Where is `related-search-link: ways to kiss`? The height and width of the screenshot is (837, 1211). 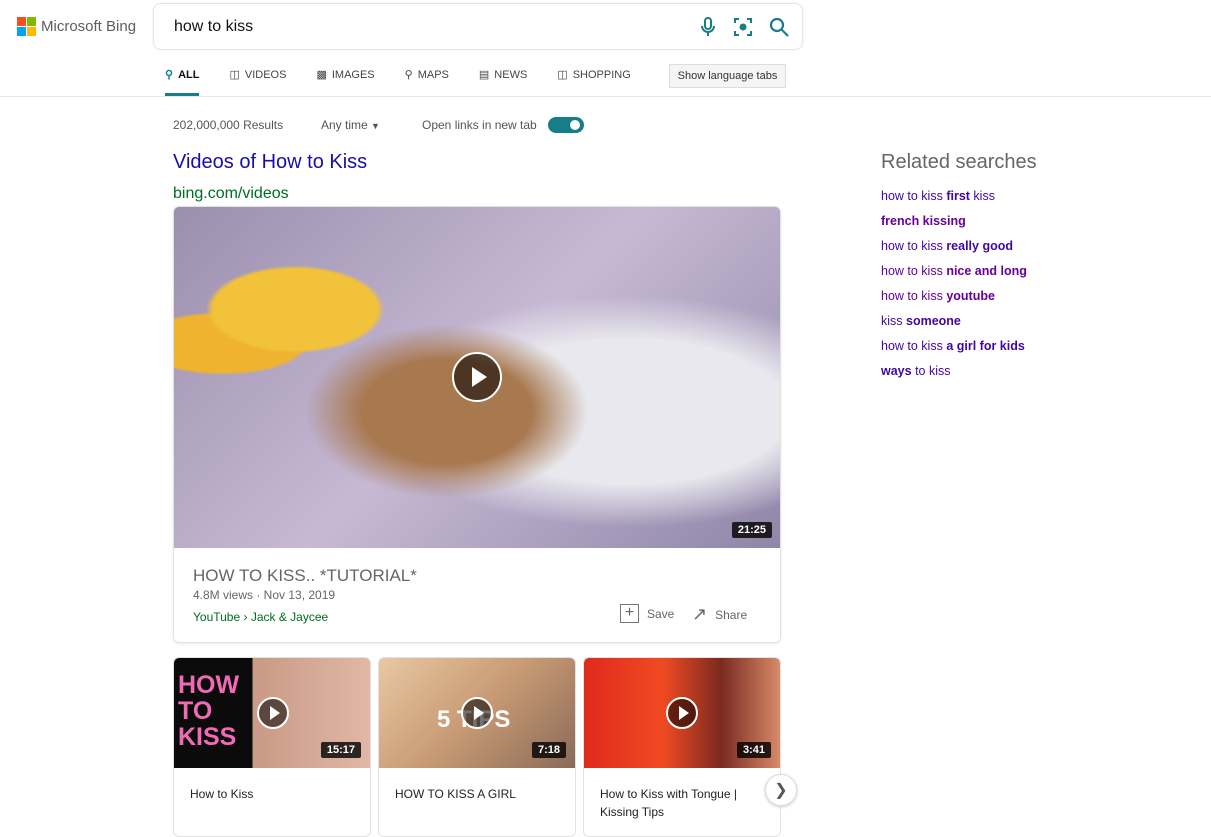 related-search-link: ways to kiss is located at coordinates (954, 371).